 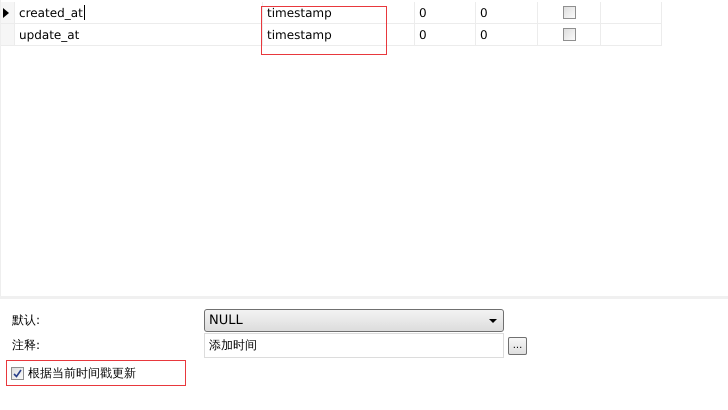 I want to click on current-row-icon, so click(x=6, y=13).